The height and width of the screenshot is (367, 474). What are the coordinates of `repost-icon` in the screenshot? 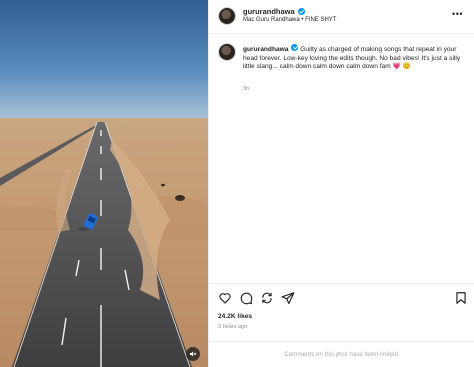 It's located at (267, 298).